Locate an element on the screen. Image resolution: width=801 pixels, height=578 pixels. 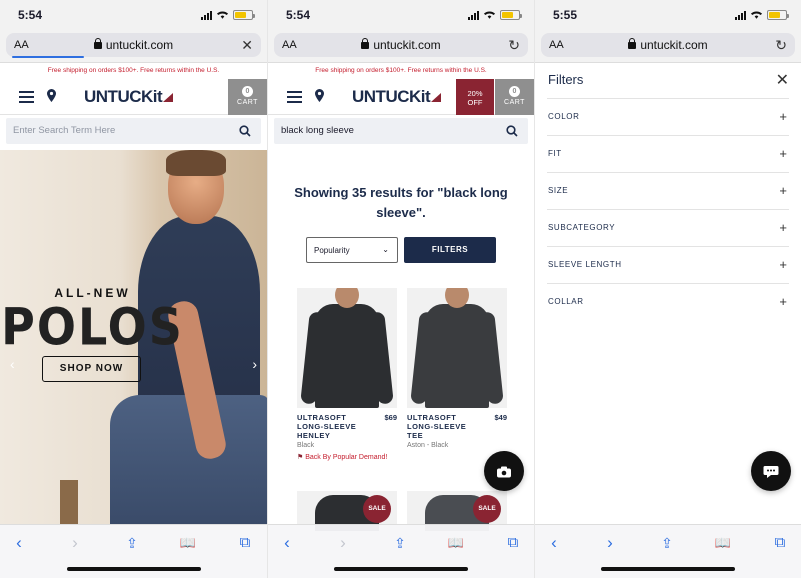
cart-label: CART is located at coordinates (514, 102).